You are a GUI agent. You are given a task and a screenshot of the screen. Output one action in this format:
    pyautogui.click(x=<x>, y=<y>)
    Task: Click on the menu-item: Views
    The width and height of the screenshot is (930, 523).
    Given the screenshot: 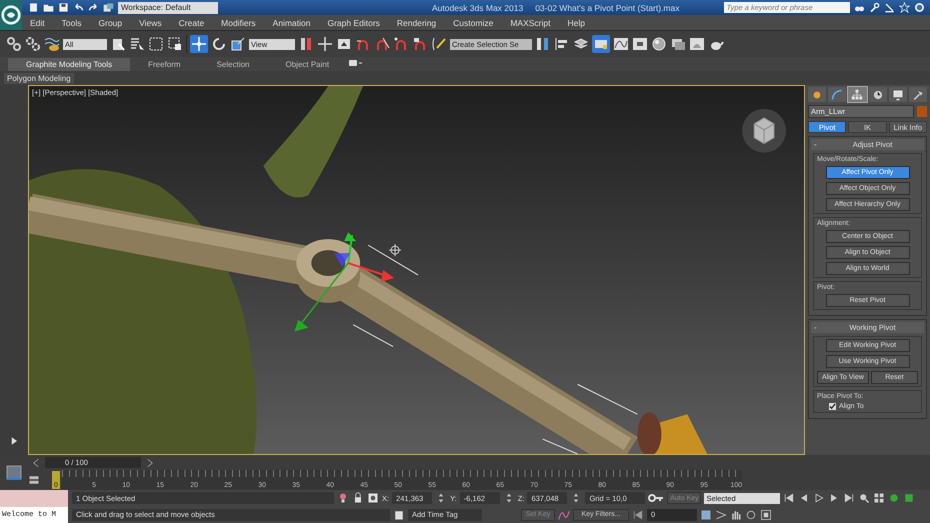 What is the action you would take?
    pyautogui.click(x=150, y=23)
    